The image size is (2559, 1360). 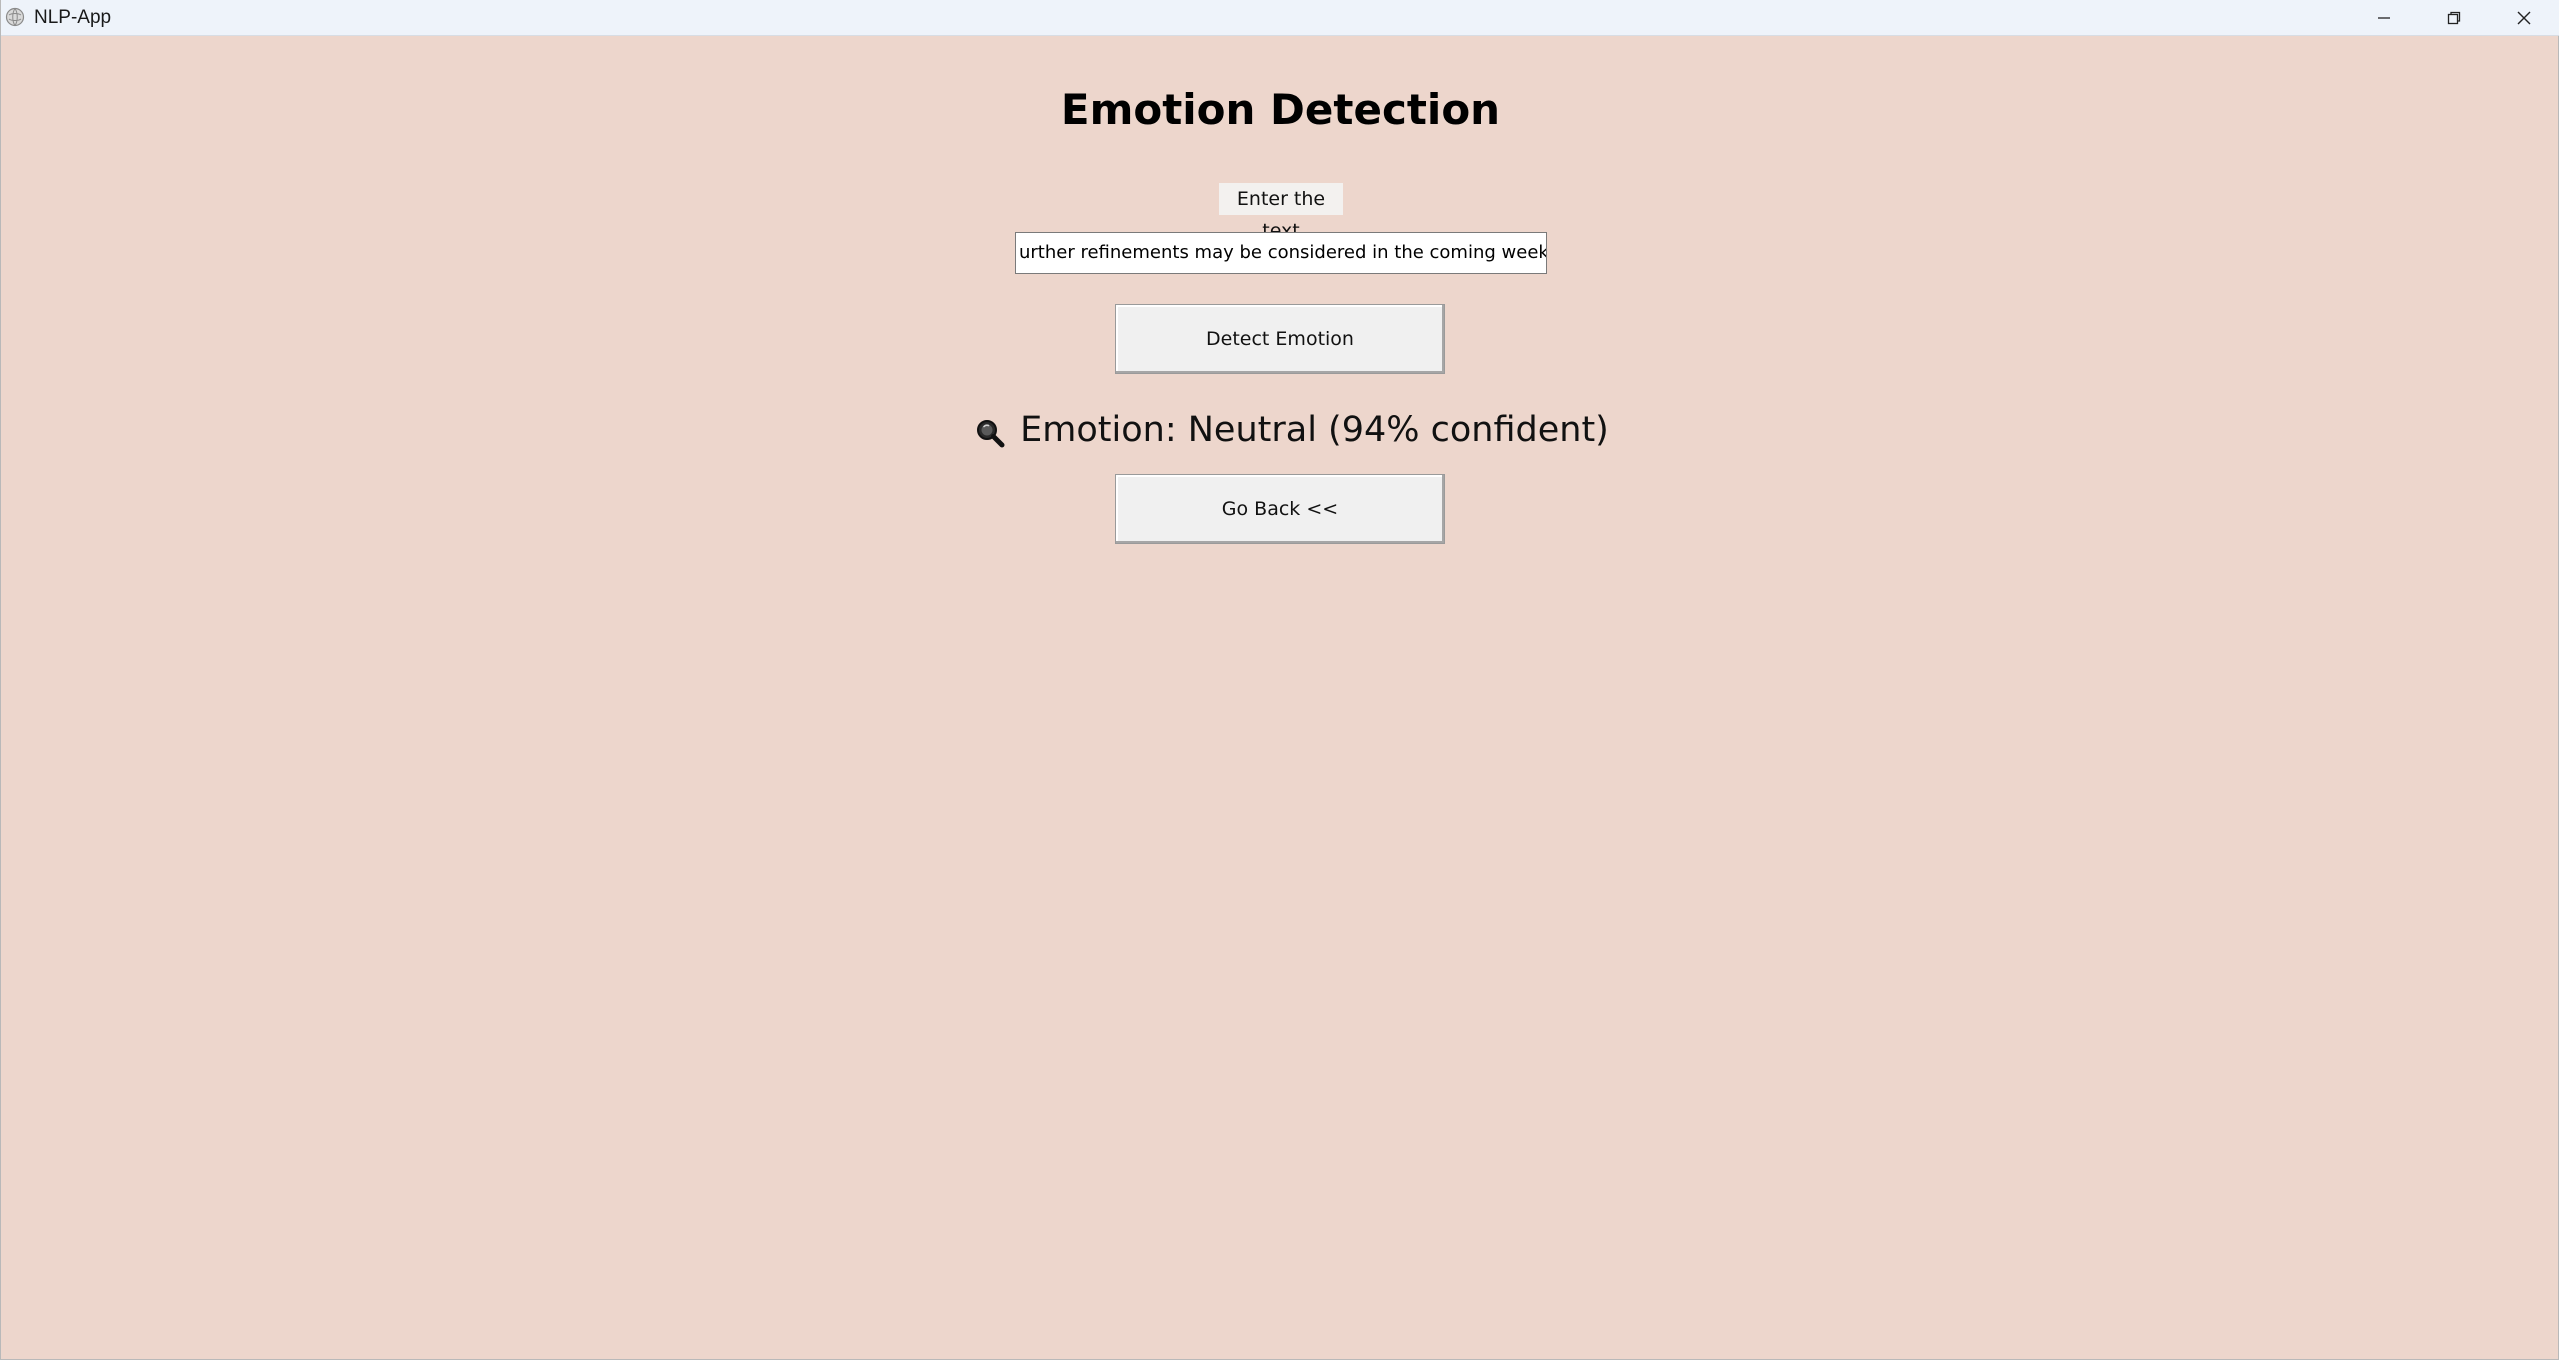 I want to click on close-button, so click(x=2524, y=18).